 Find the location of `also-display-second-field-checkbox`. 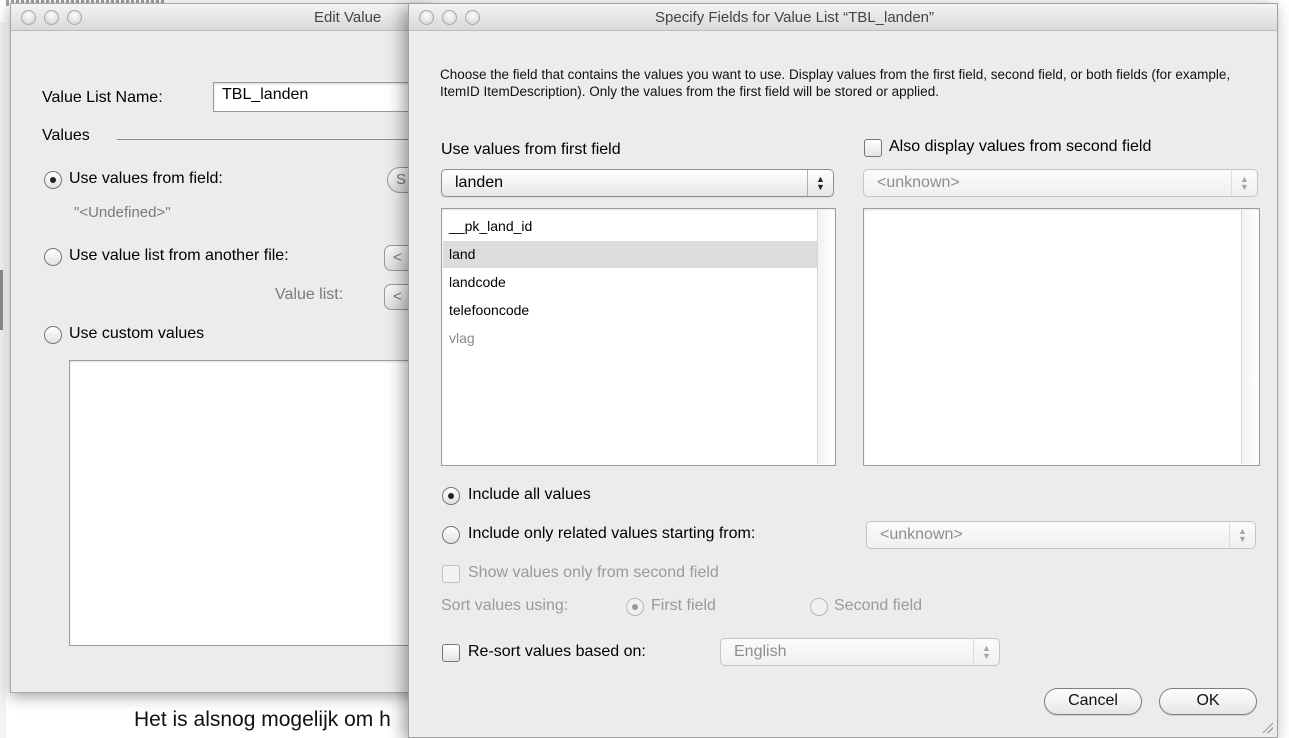

also-display-second-field-checkbox is located at coordinates (873, 148).